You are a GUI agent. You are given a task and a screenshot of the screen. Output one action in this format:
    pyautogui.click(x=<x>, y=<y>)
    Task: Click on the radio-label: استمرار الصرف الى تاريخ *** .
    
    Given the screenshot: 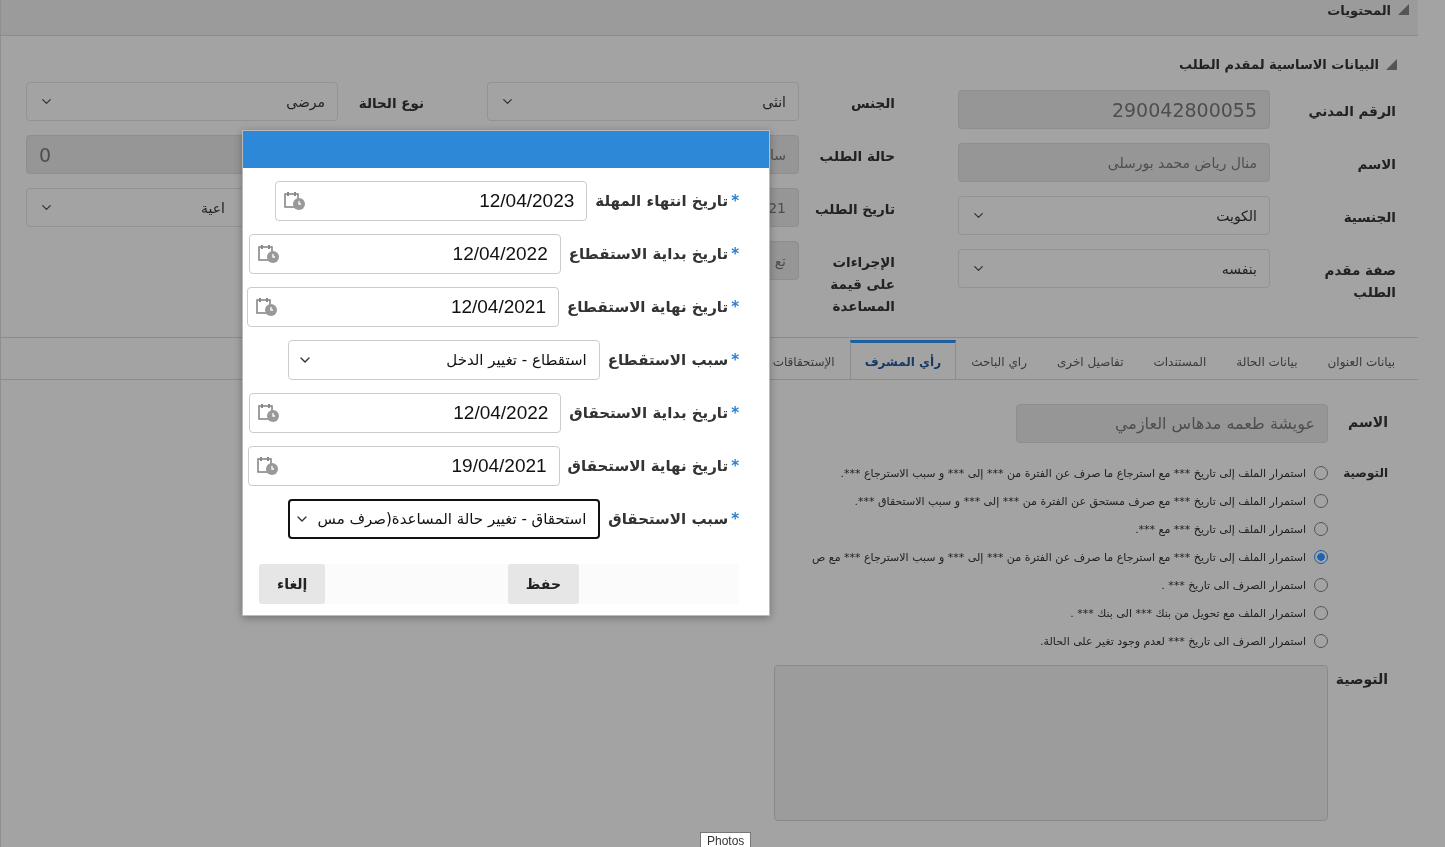 What is the action you would take?
    pyautogui.click(x=1233, y=585)
    